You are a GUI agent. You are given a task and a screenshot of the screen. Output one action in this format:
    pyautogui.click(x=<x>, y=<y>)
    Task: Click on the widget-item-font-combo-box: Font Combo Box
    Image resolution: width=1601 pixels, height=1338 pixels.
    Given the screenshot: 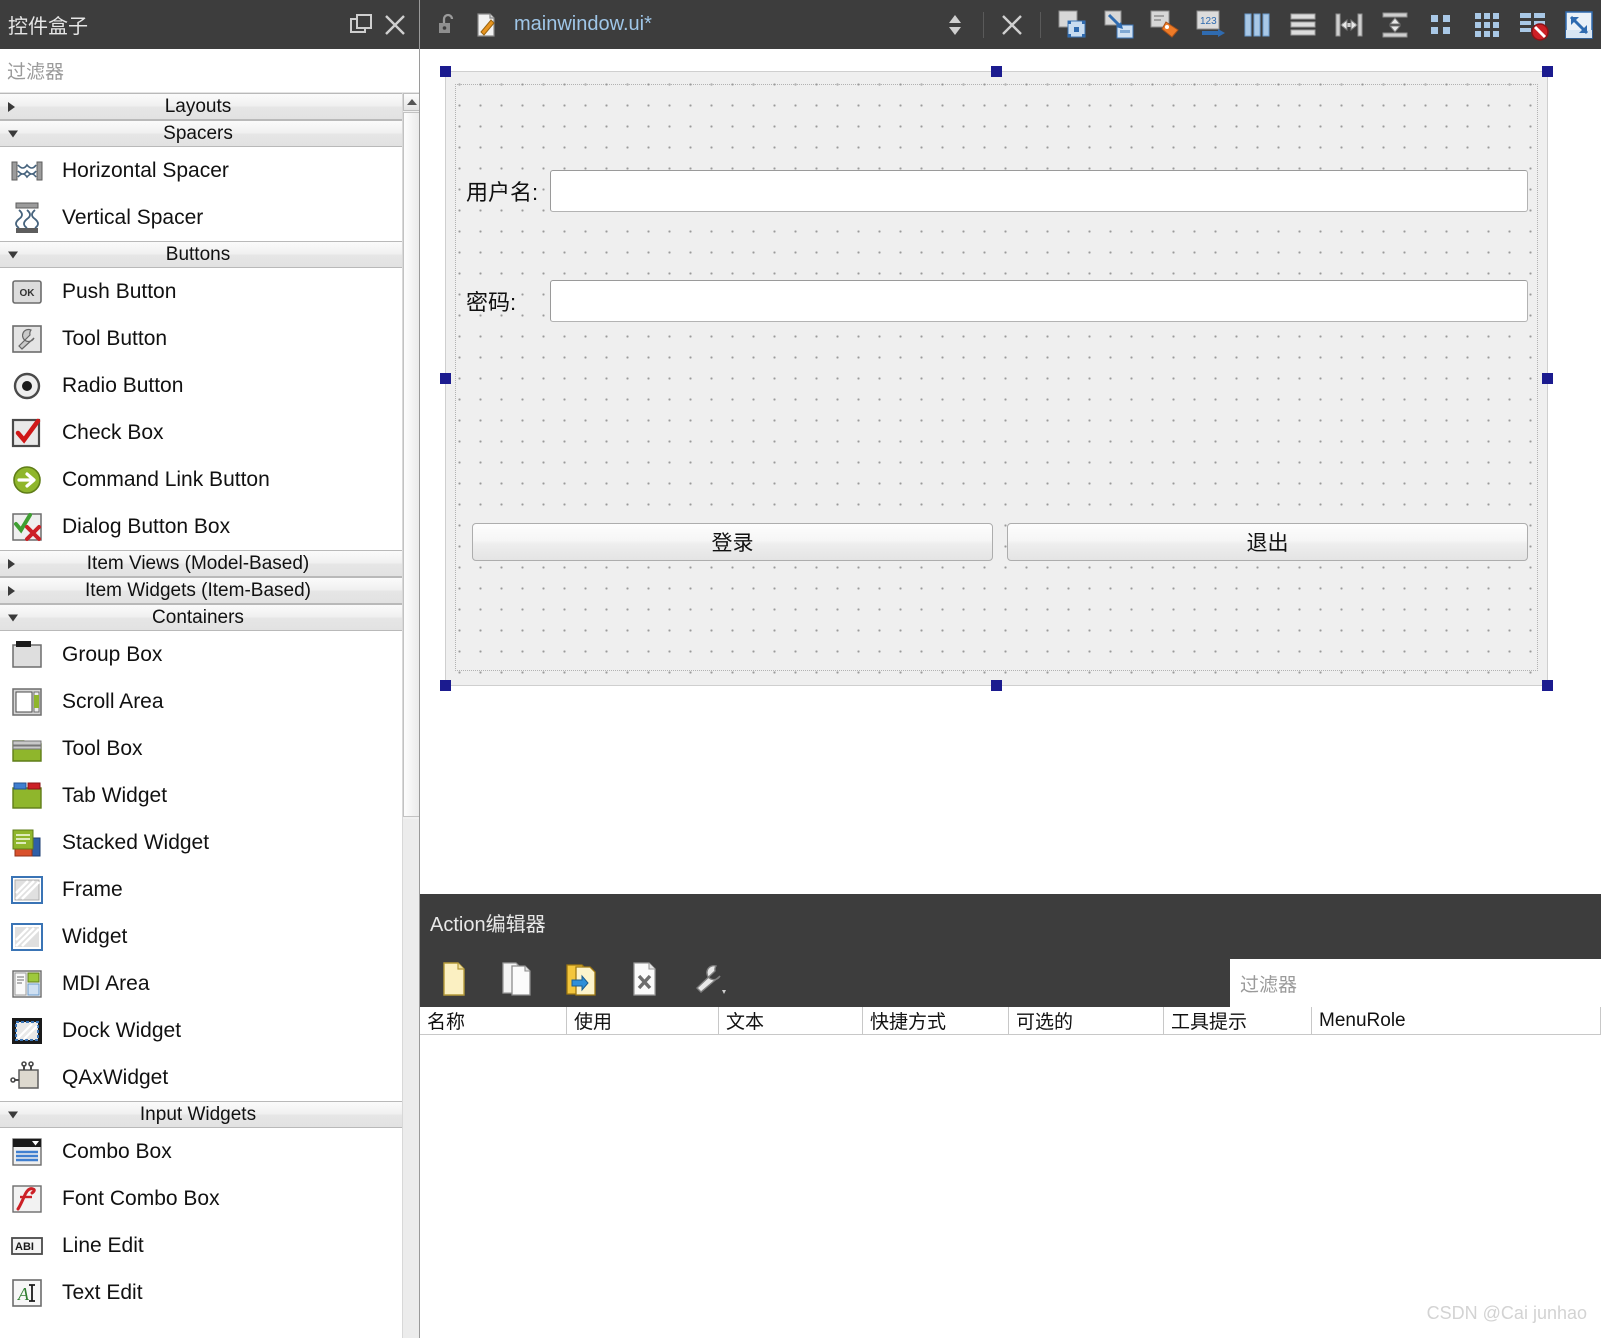 What is the action you would take?
    pyautogui.click(x=201, y=1198)
    